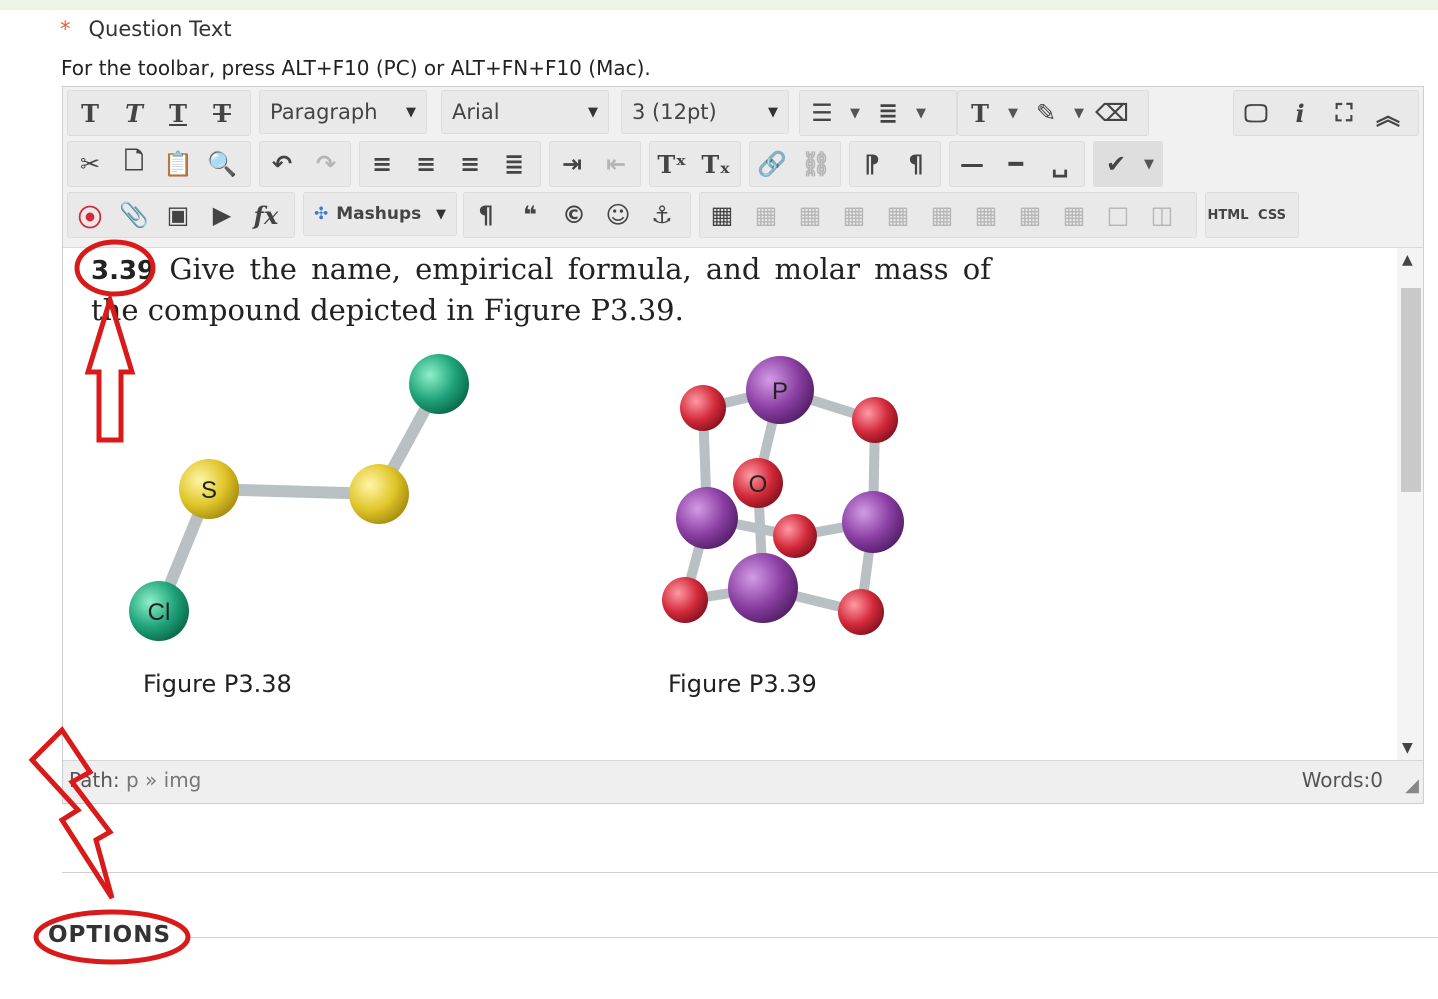 The height and width of the screenshot is (999, 1438). Describe the element at coordinates (1410, 504) in the screenshot. I see `editor-scrollbar: ▲ ▼` at that location.